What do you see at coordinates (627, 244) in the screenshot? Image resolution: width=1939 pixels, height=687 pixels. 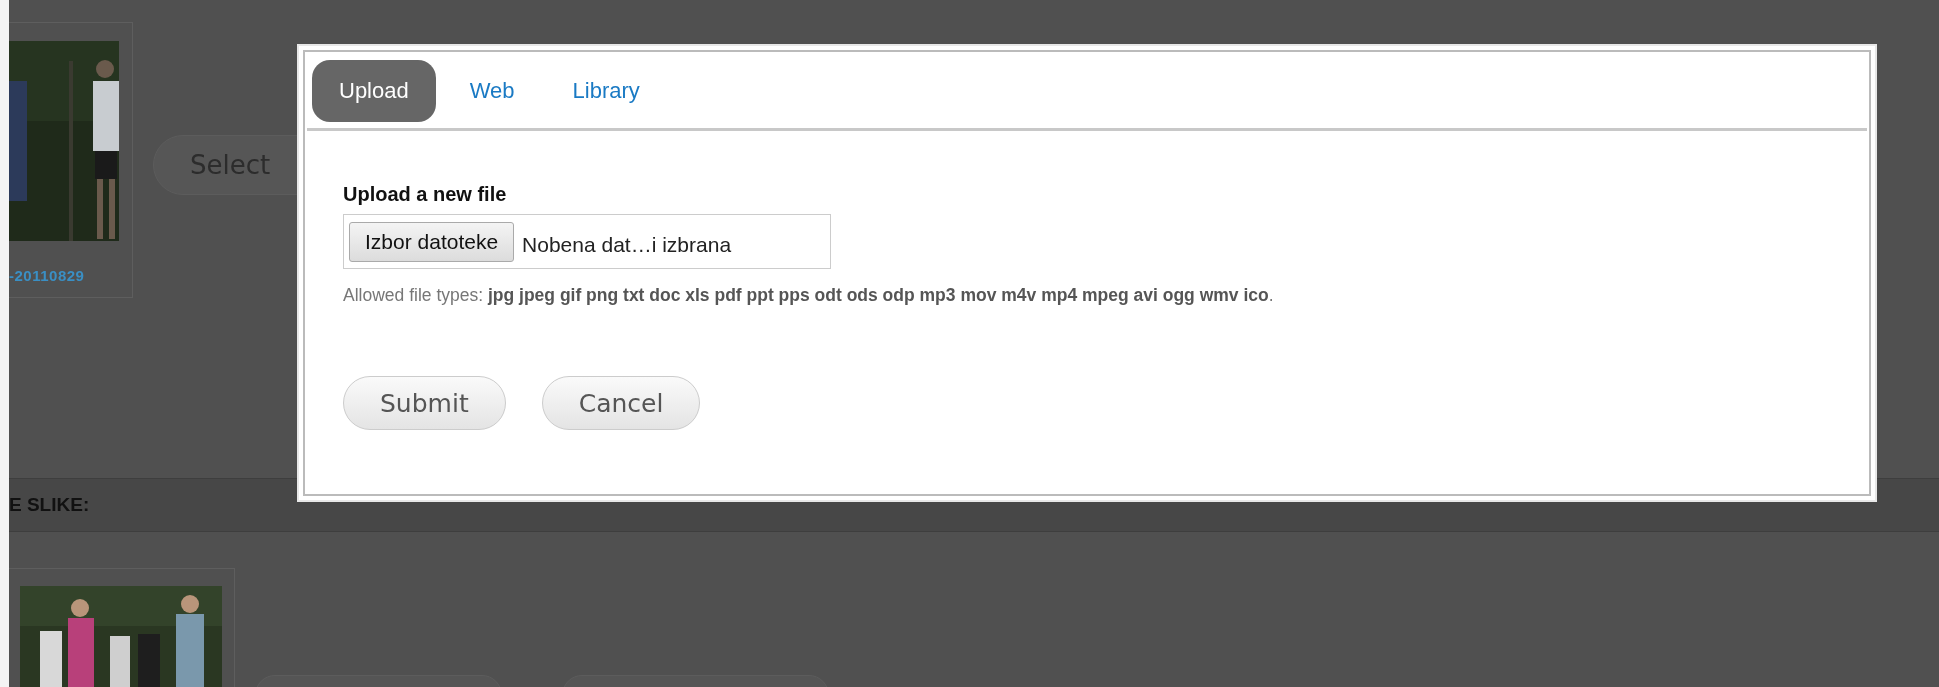 I see `file-status: Nobena dat…i izbrana` at bounding box center [627, 244].